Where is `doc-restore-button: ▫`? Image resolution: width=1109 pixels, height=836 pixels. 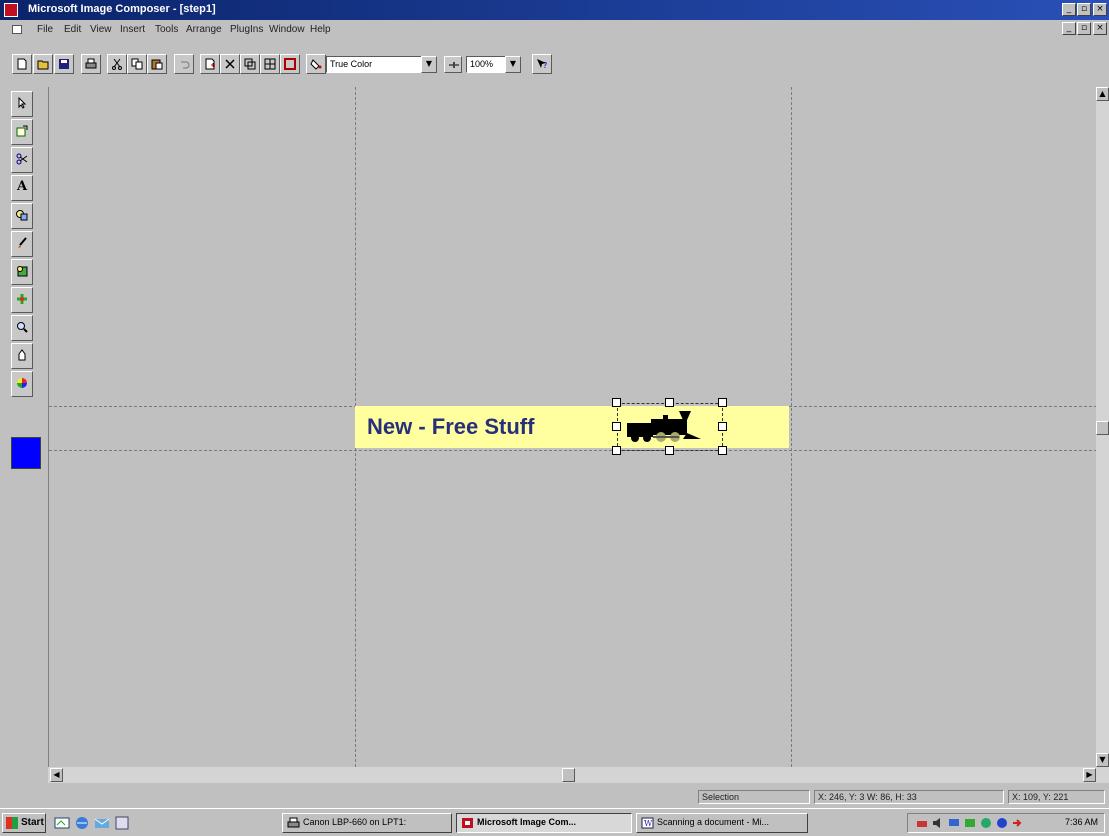
doc-restore-button: ▫ is located at coordinates (1084, 28).